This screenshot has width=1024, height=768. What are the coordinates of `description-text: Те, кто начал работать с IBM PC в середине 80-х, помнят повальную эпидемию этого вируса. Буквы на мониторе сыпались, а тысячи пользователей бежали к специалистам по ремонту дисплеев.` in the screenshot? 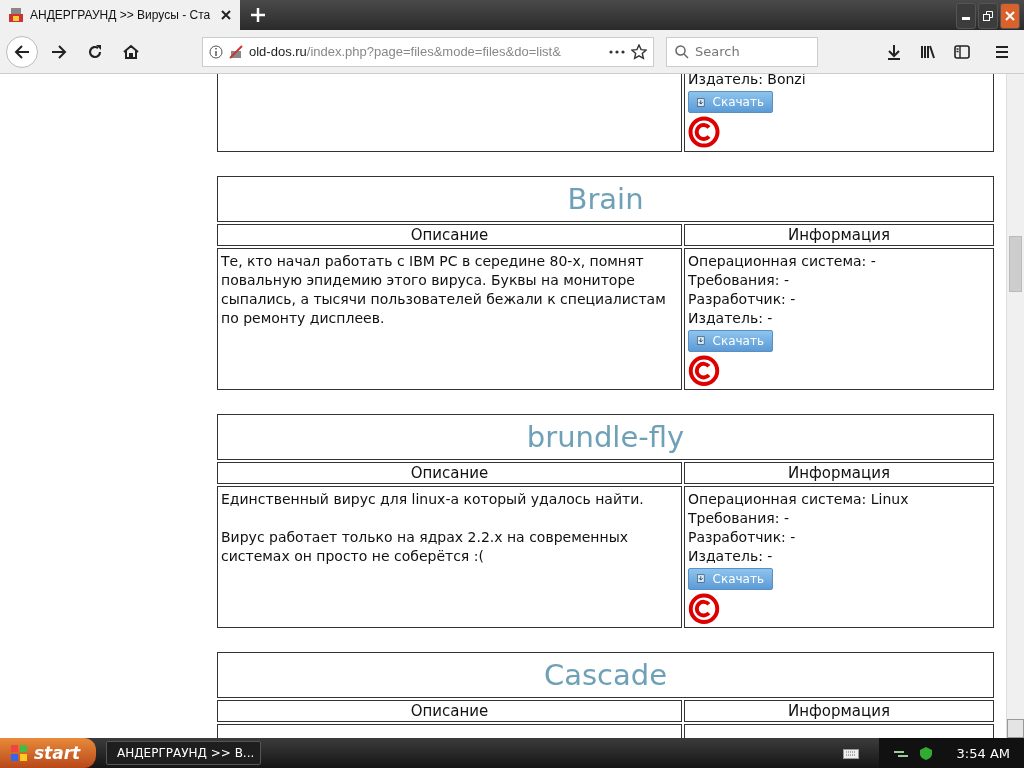 It's located at (444, 290).